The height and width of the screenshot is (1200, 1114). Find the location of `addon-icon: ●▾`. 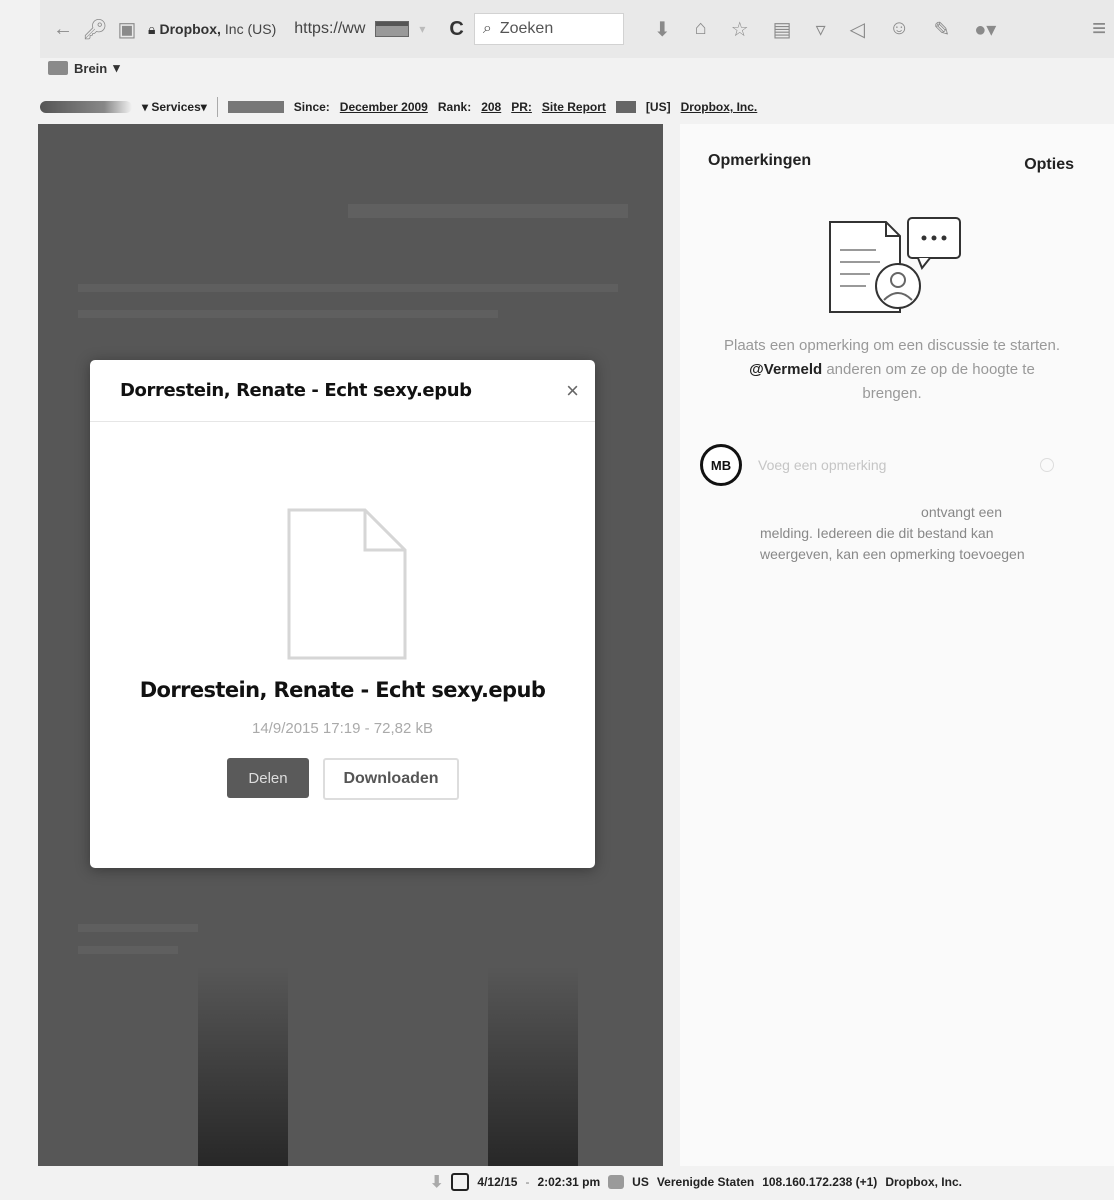

addon-icon: ●▾ is located at coordinates (985, 29).